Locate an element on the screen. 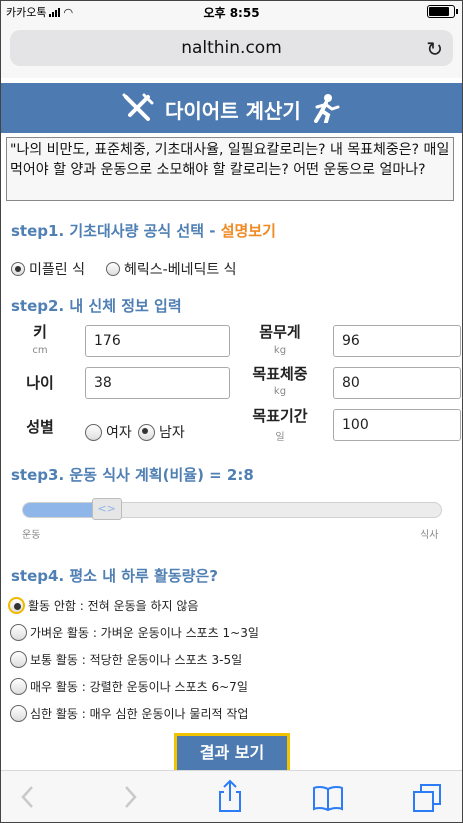 The image size is (463, 823). target-weight-label: 목표체중 is located at coordinates (280, 374).